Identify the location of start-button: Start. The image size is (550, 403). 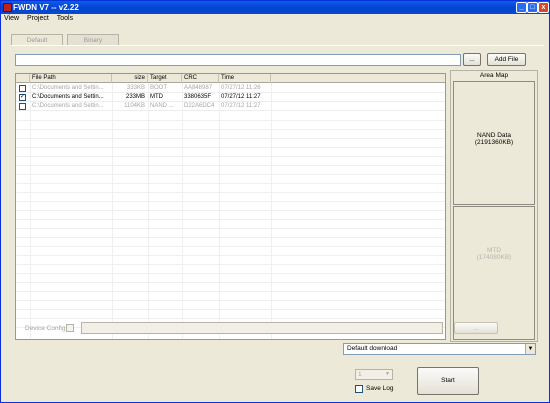
(448, 381).